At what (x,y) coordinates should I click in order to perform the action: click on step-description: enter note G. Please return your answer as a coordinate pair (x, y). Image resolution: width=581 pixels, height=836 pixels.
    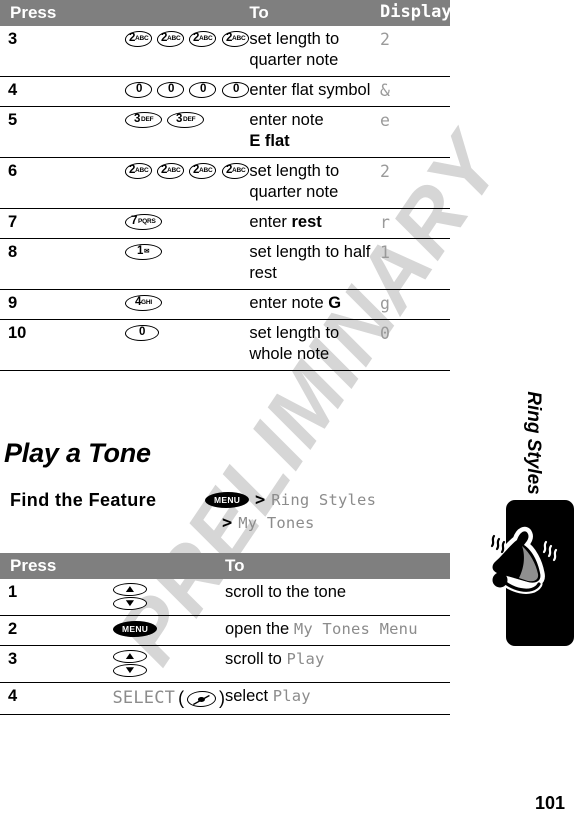
    Looking at the image, I should click on (311, 304).